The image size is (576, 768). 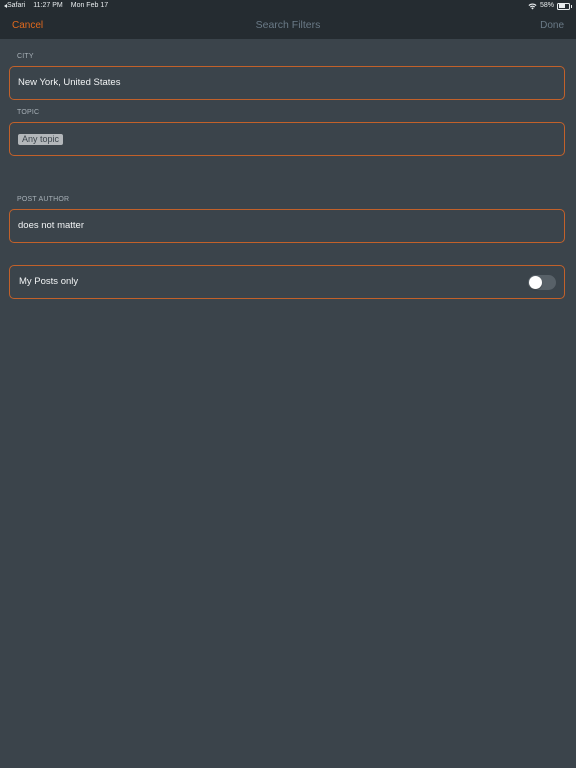 I want to click on battery-fill, so click(x=561, y=6).